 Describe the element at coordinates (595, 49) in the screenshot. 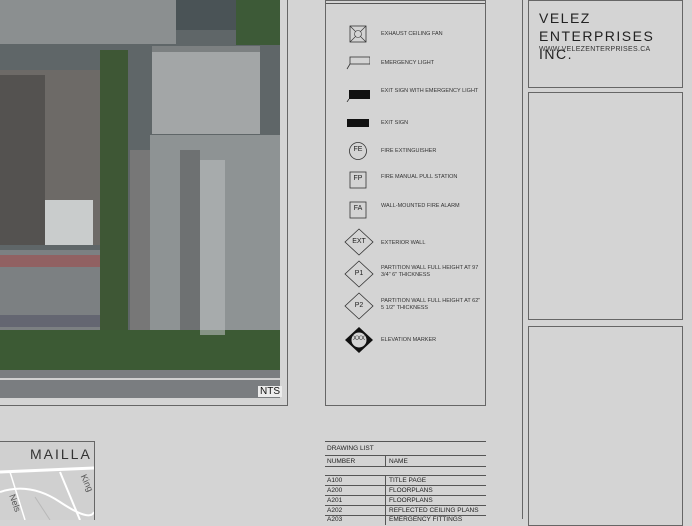

I see `company-website: WWW.VELEZENTERPRISES.CA` at that location.